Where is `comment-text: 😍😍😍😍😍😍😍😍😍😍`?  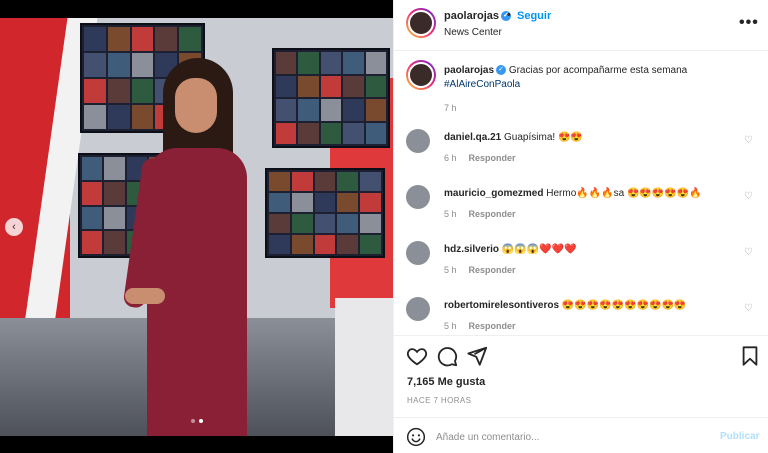
comment-text: 😍😍😍😍😍😍😍😍😍😍 is located at coordinates (624, 305).